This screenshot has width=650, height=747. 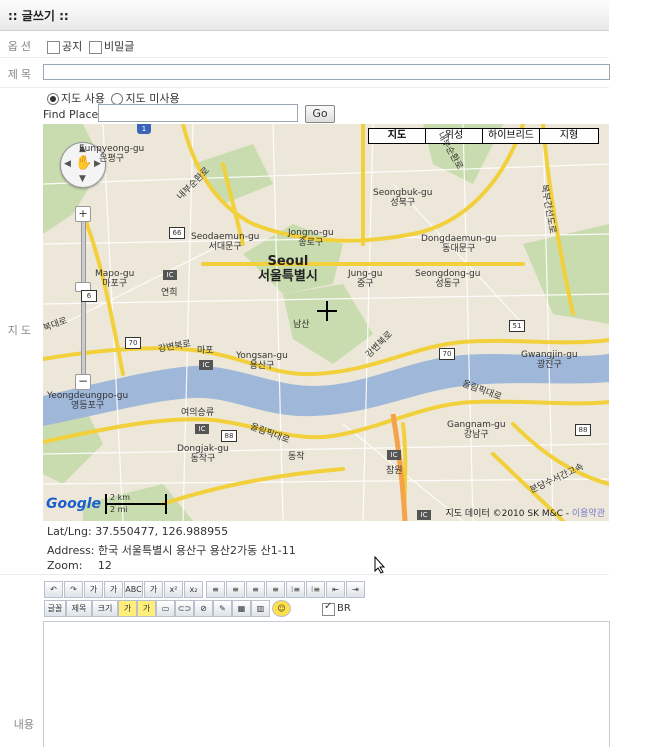 What do you see at coordinates (127, 608) in the screenshot?
I see `text-color-button: 가` at bounding box center [127, 608].